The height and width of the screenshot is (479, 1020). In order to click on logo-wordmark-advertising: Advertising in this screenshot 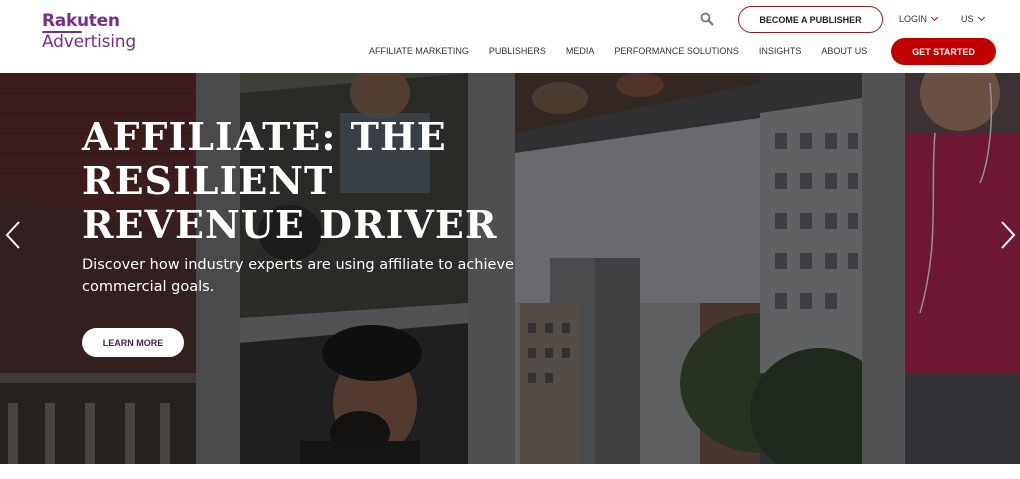, I will do `click(89, 42)`.